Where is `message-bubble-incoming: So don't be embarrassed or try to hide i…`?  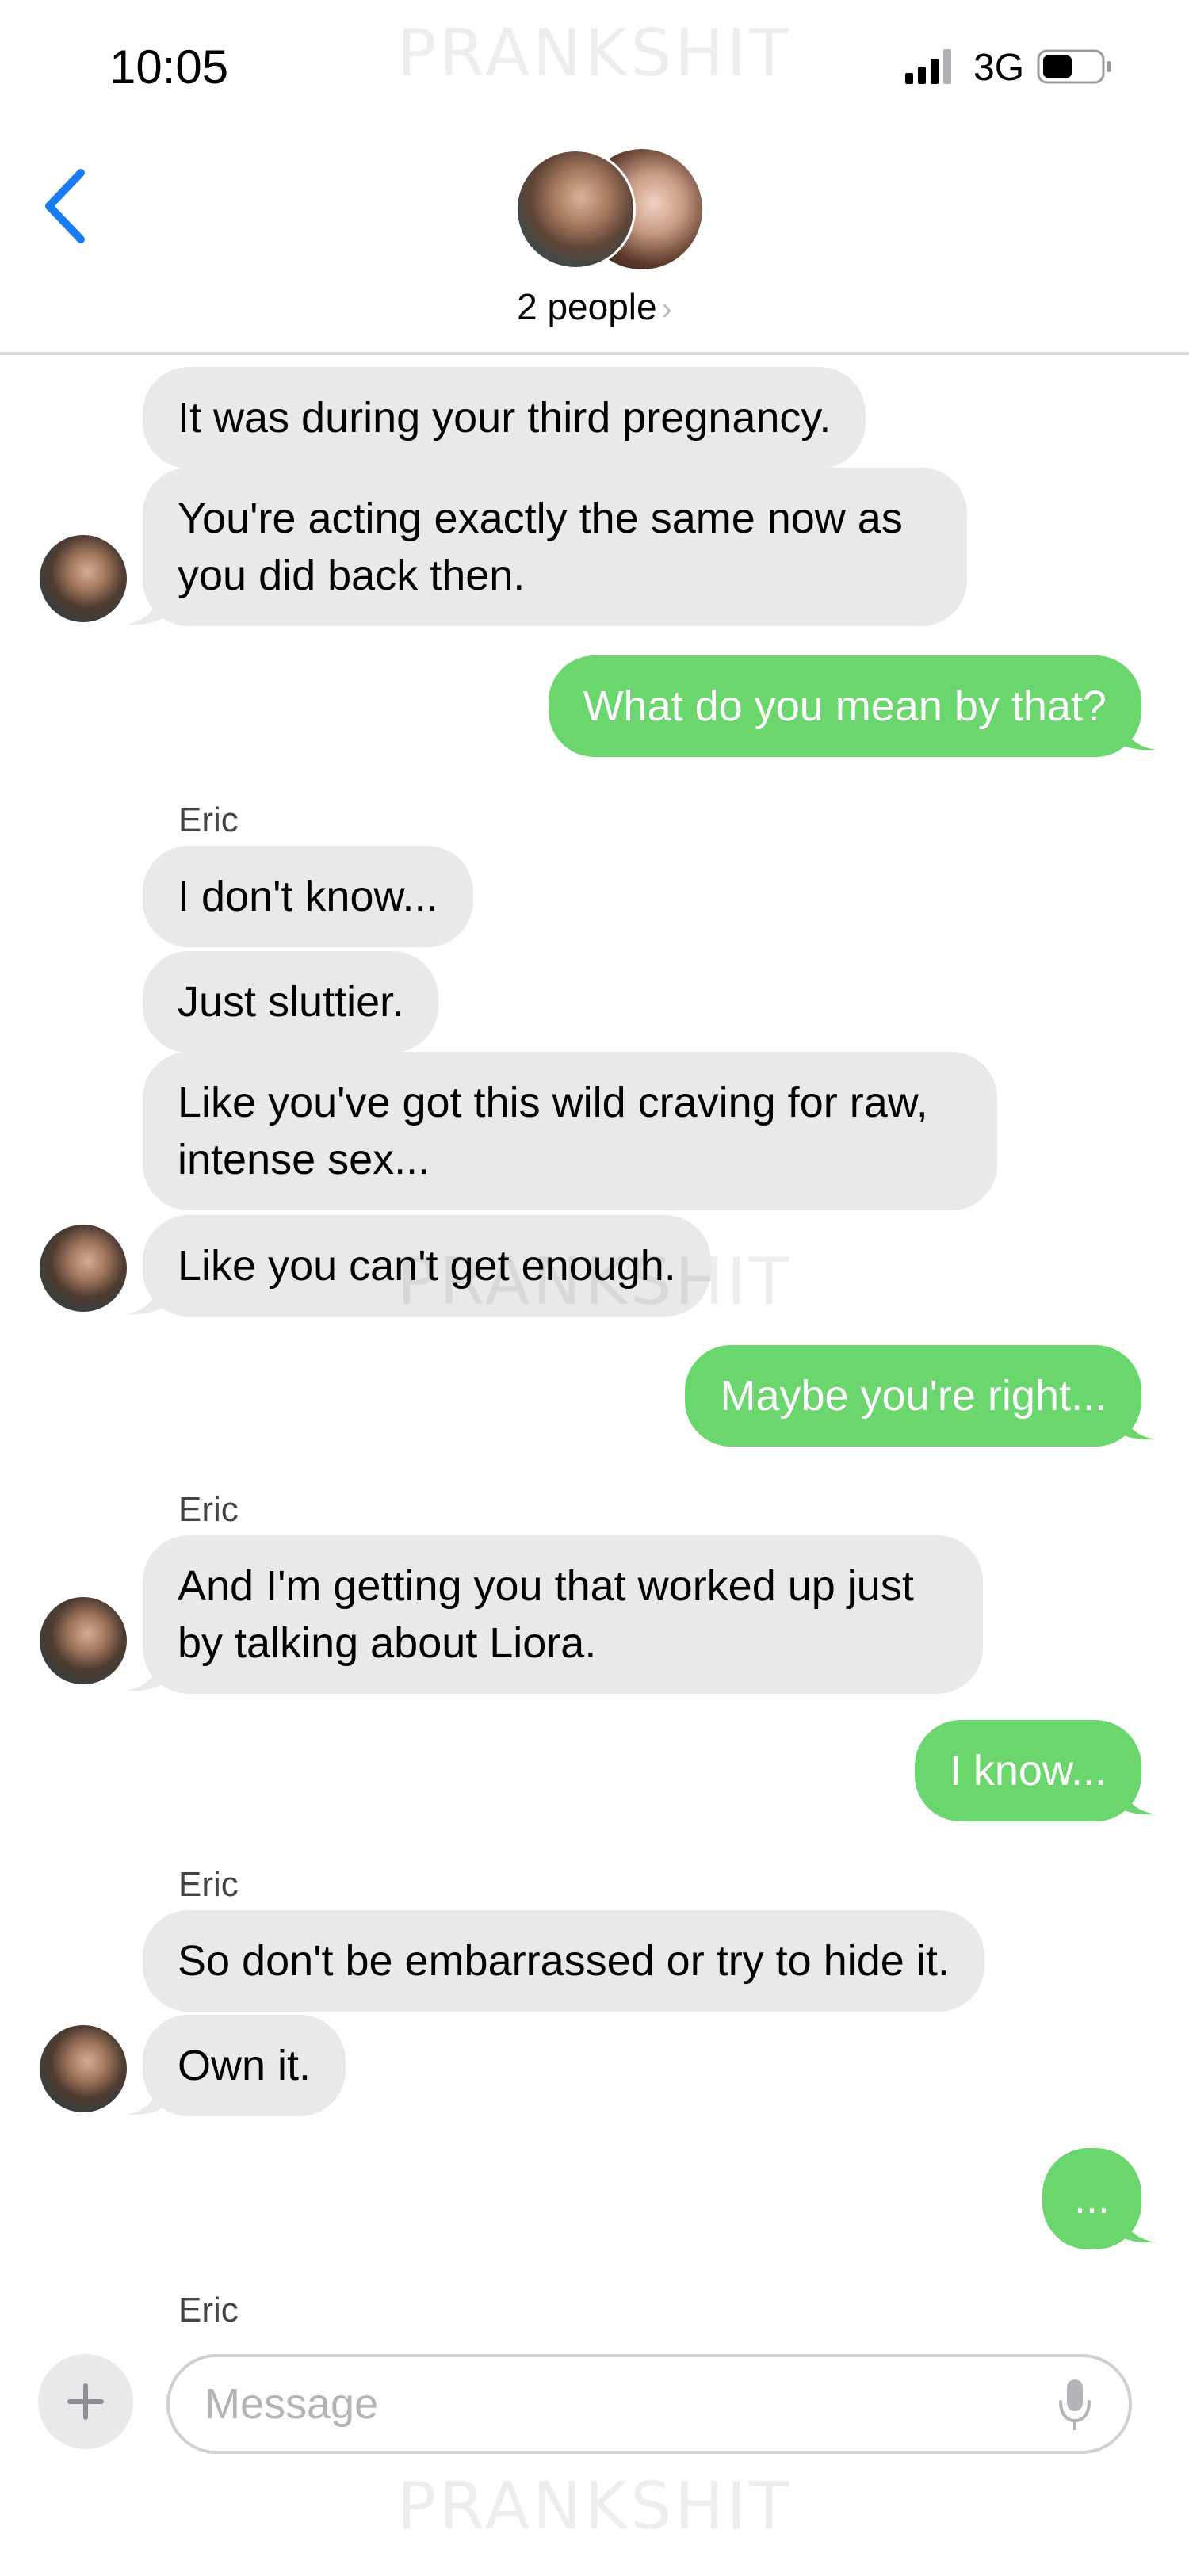
message-bubble-incoming: So don't be embarrassed or try to hide i… is located at coordinates (563, 1961).